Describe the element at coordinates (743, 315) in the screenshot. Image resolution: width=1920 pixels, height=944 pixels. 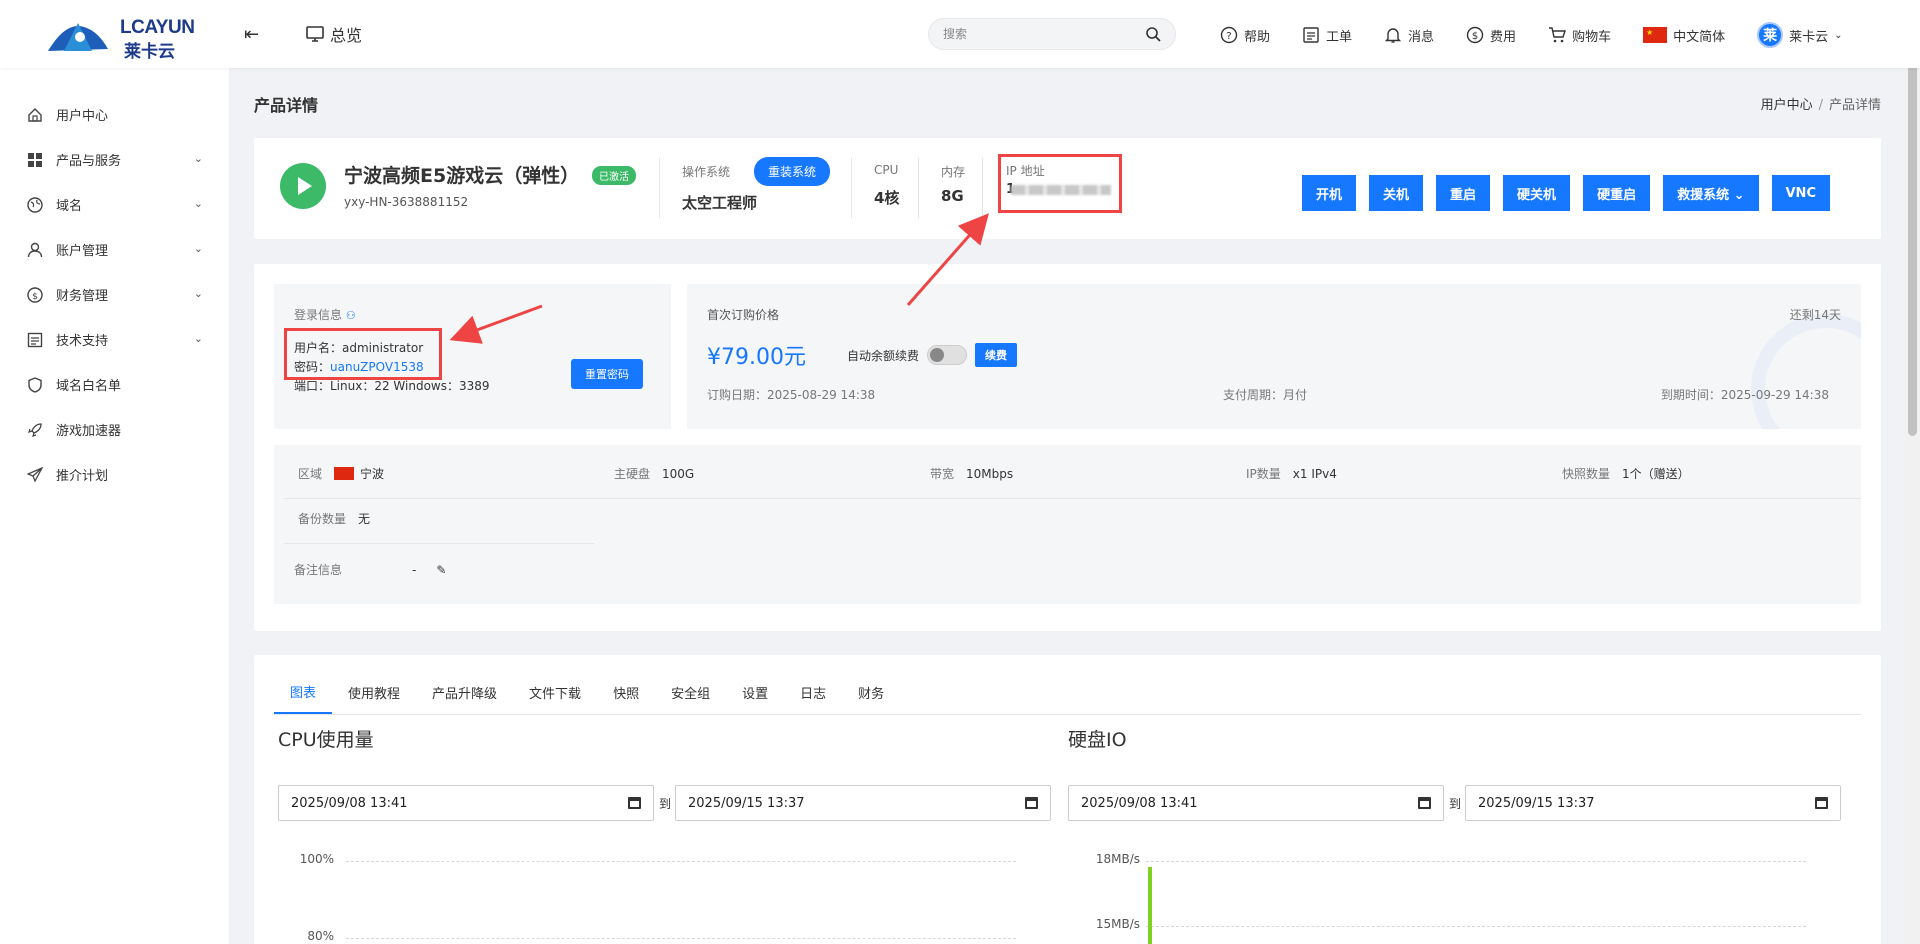
I see `first-price-label: 首次订购价格` at that location.